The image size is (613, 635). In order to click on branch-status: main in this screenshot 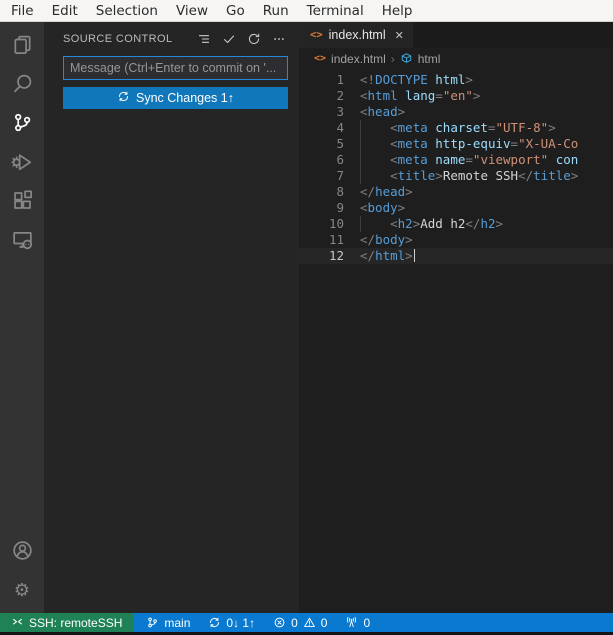, I will do `click(168, 622)`.